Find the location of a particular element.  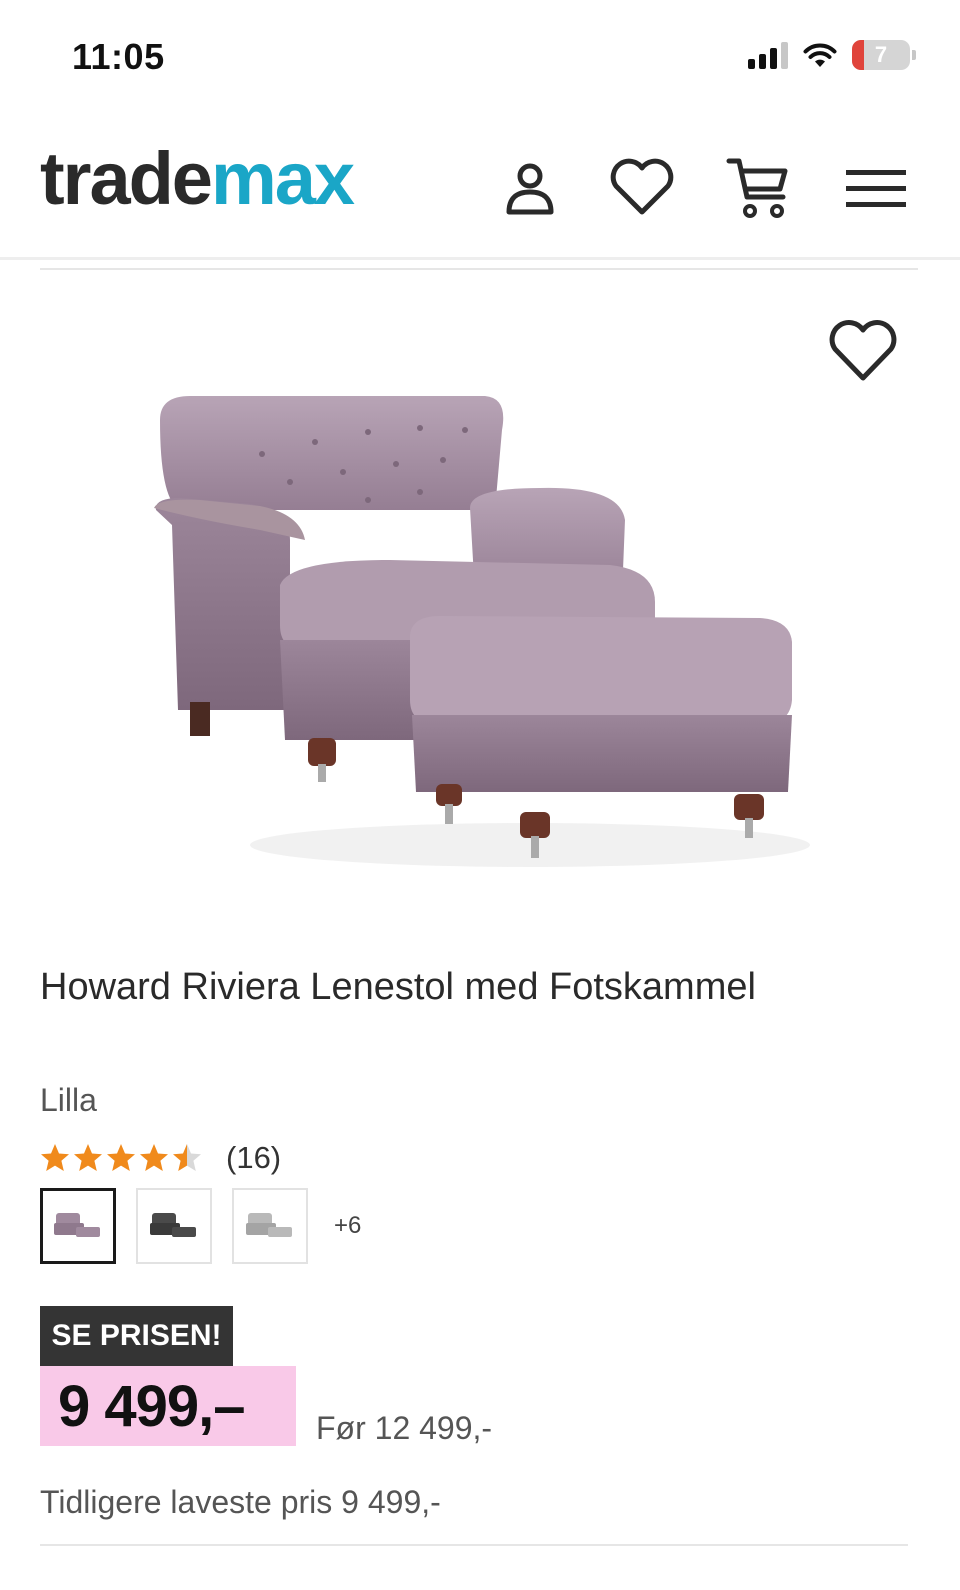

review-count: (16) is located at coordinates (253, 1158).